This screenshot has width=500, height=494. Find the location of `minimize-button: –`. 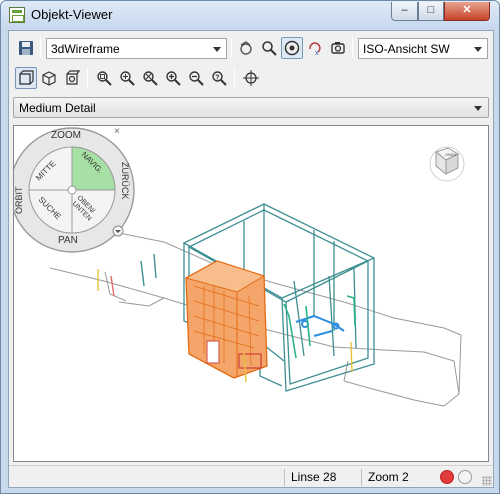

minimize-button: – is located at coordinates (404, 11).